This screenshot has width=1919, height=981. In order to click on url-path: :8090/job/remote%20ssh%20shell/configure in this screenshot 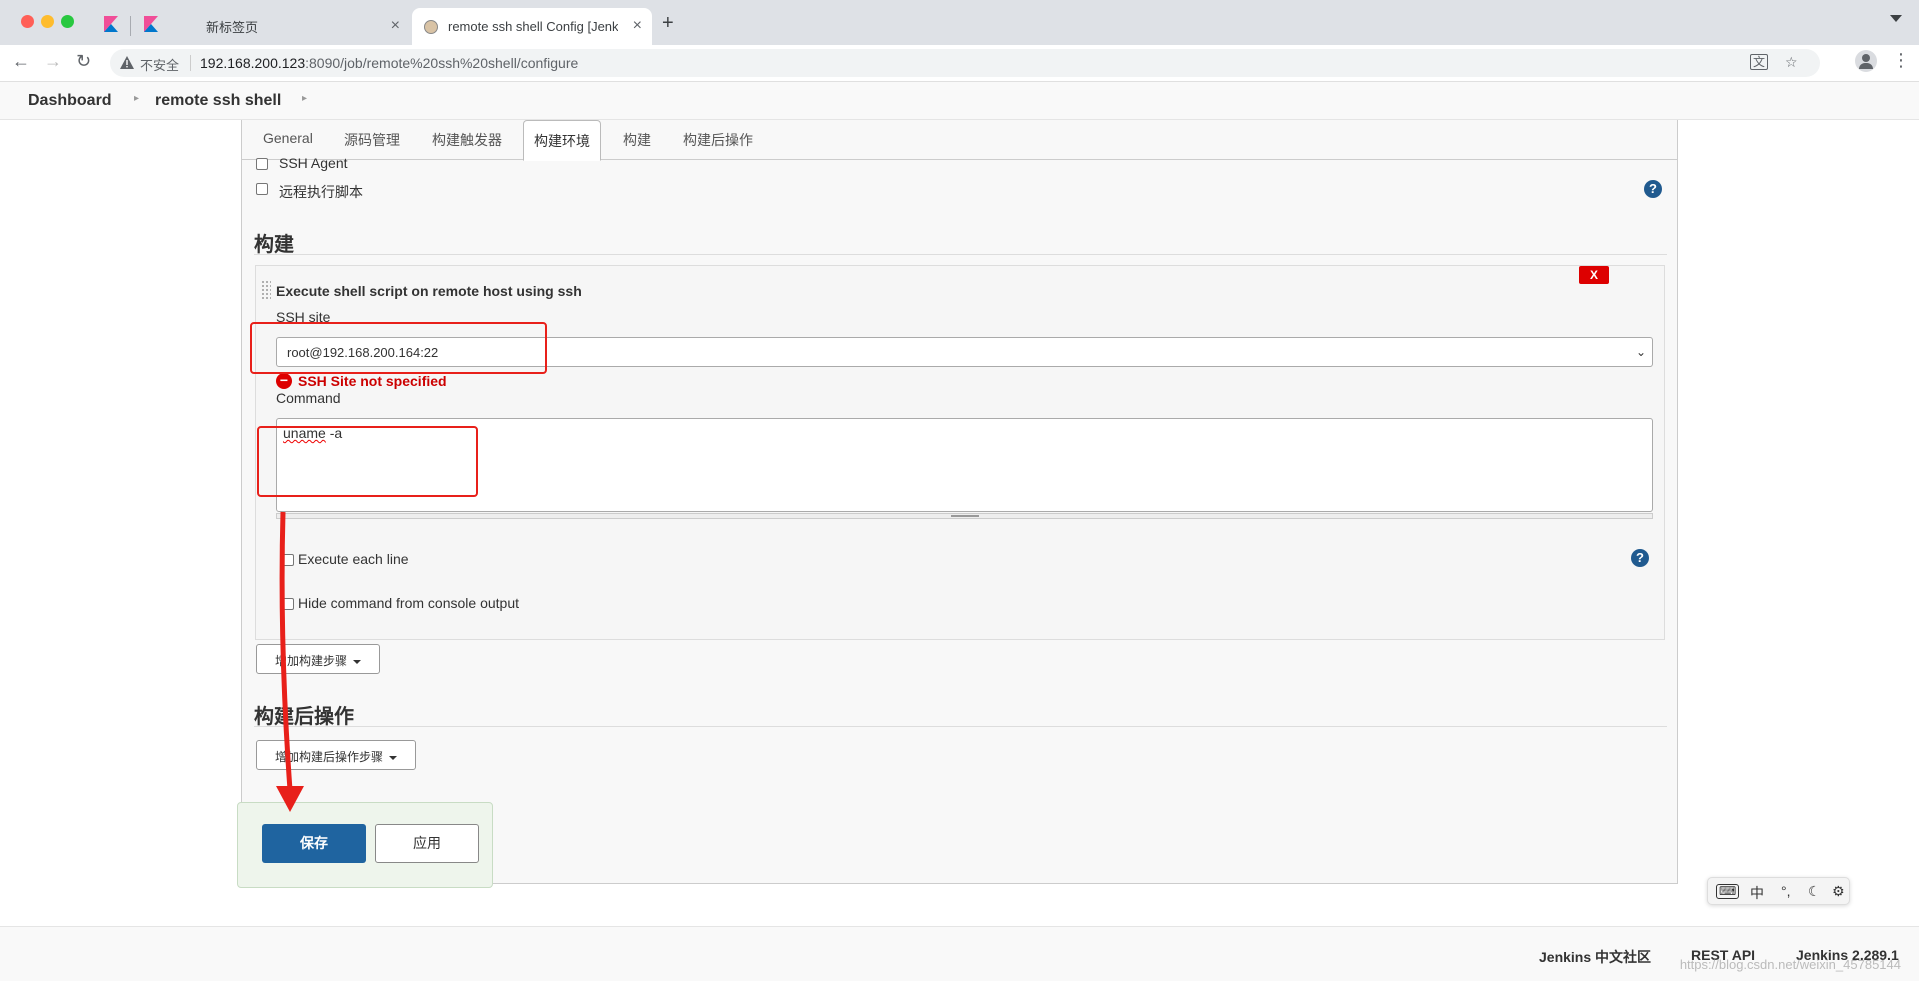, I will do `click(442, 63)`.